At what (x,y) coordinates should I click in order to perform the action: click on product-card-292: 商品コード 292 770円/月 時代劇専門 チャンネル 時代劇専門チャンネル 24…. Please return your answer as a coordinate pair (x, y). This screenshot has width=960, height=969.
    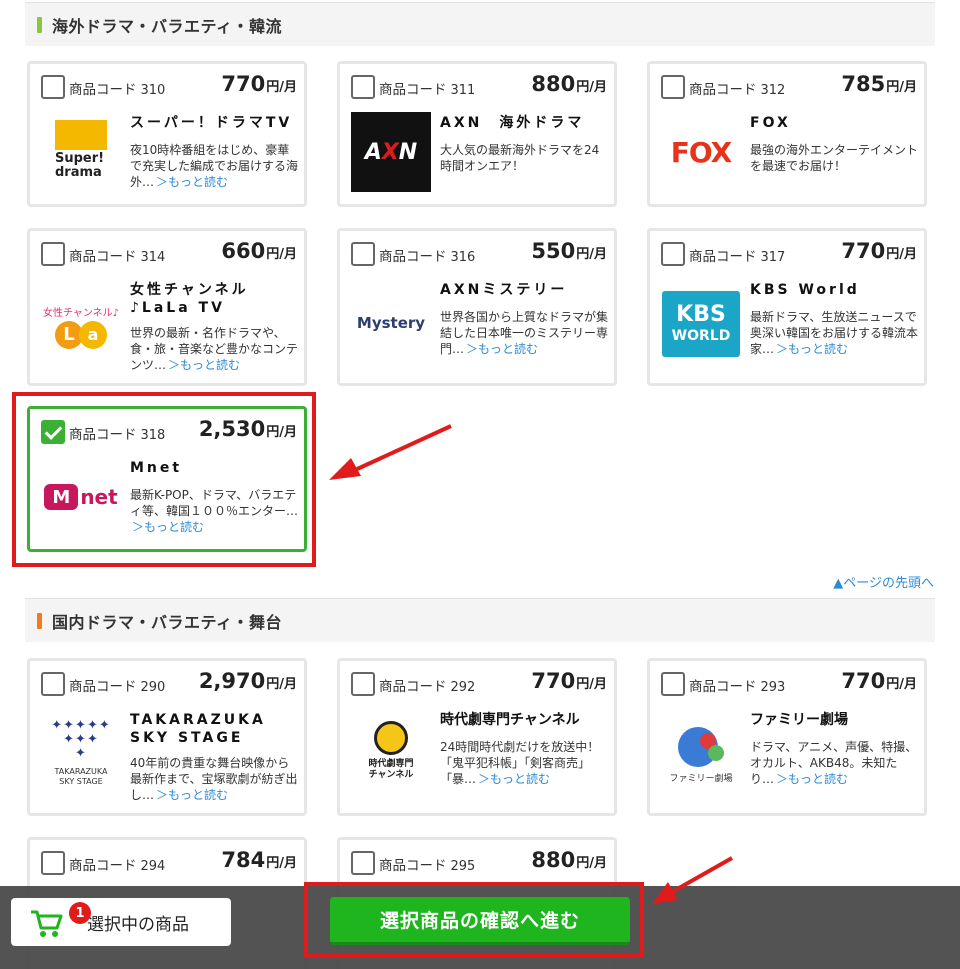
    Looking at the image, I should click on (477, 737).